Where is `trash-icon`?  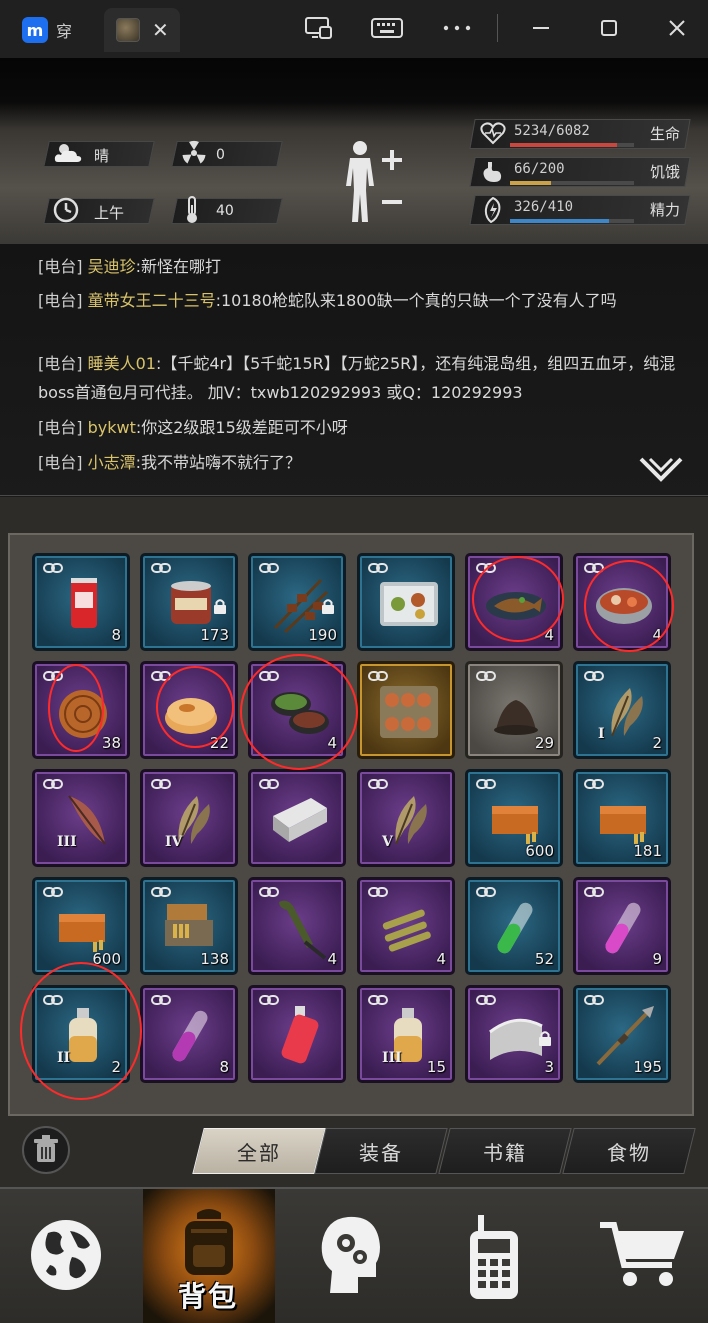
trash-icon is located at coordinates (46, 1148).